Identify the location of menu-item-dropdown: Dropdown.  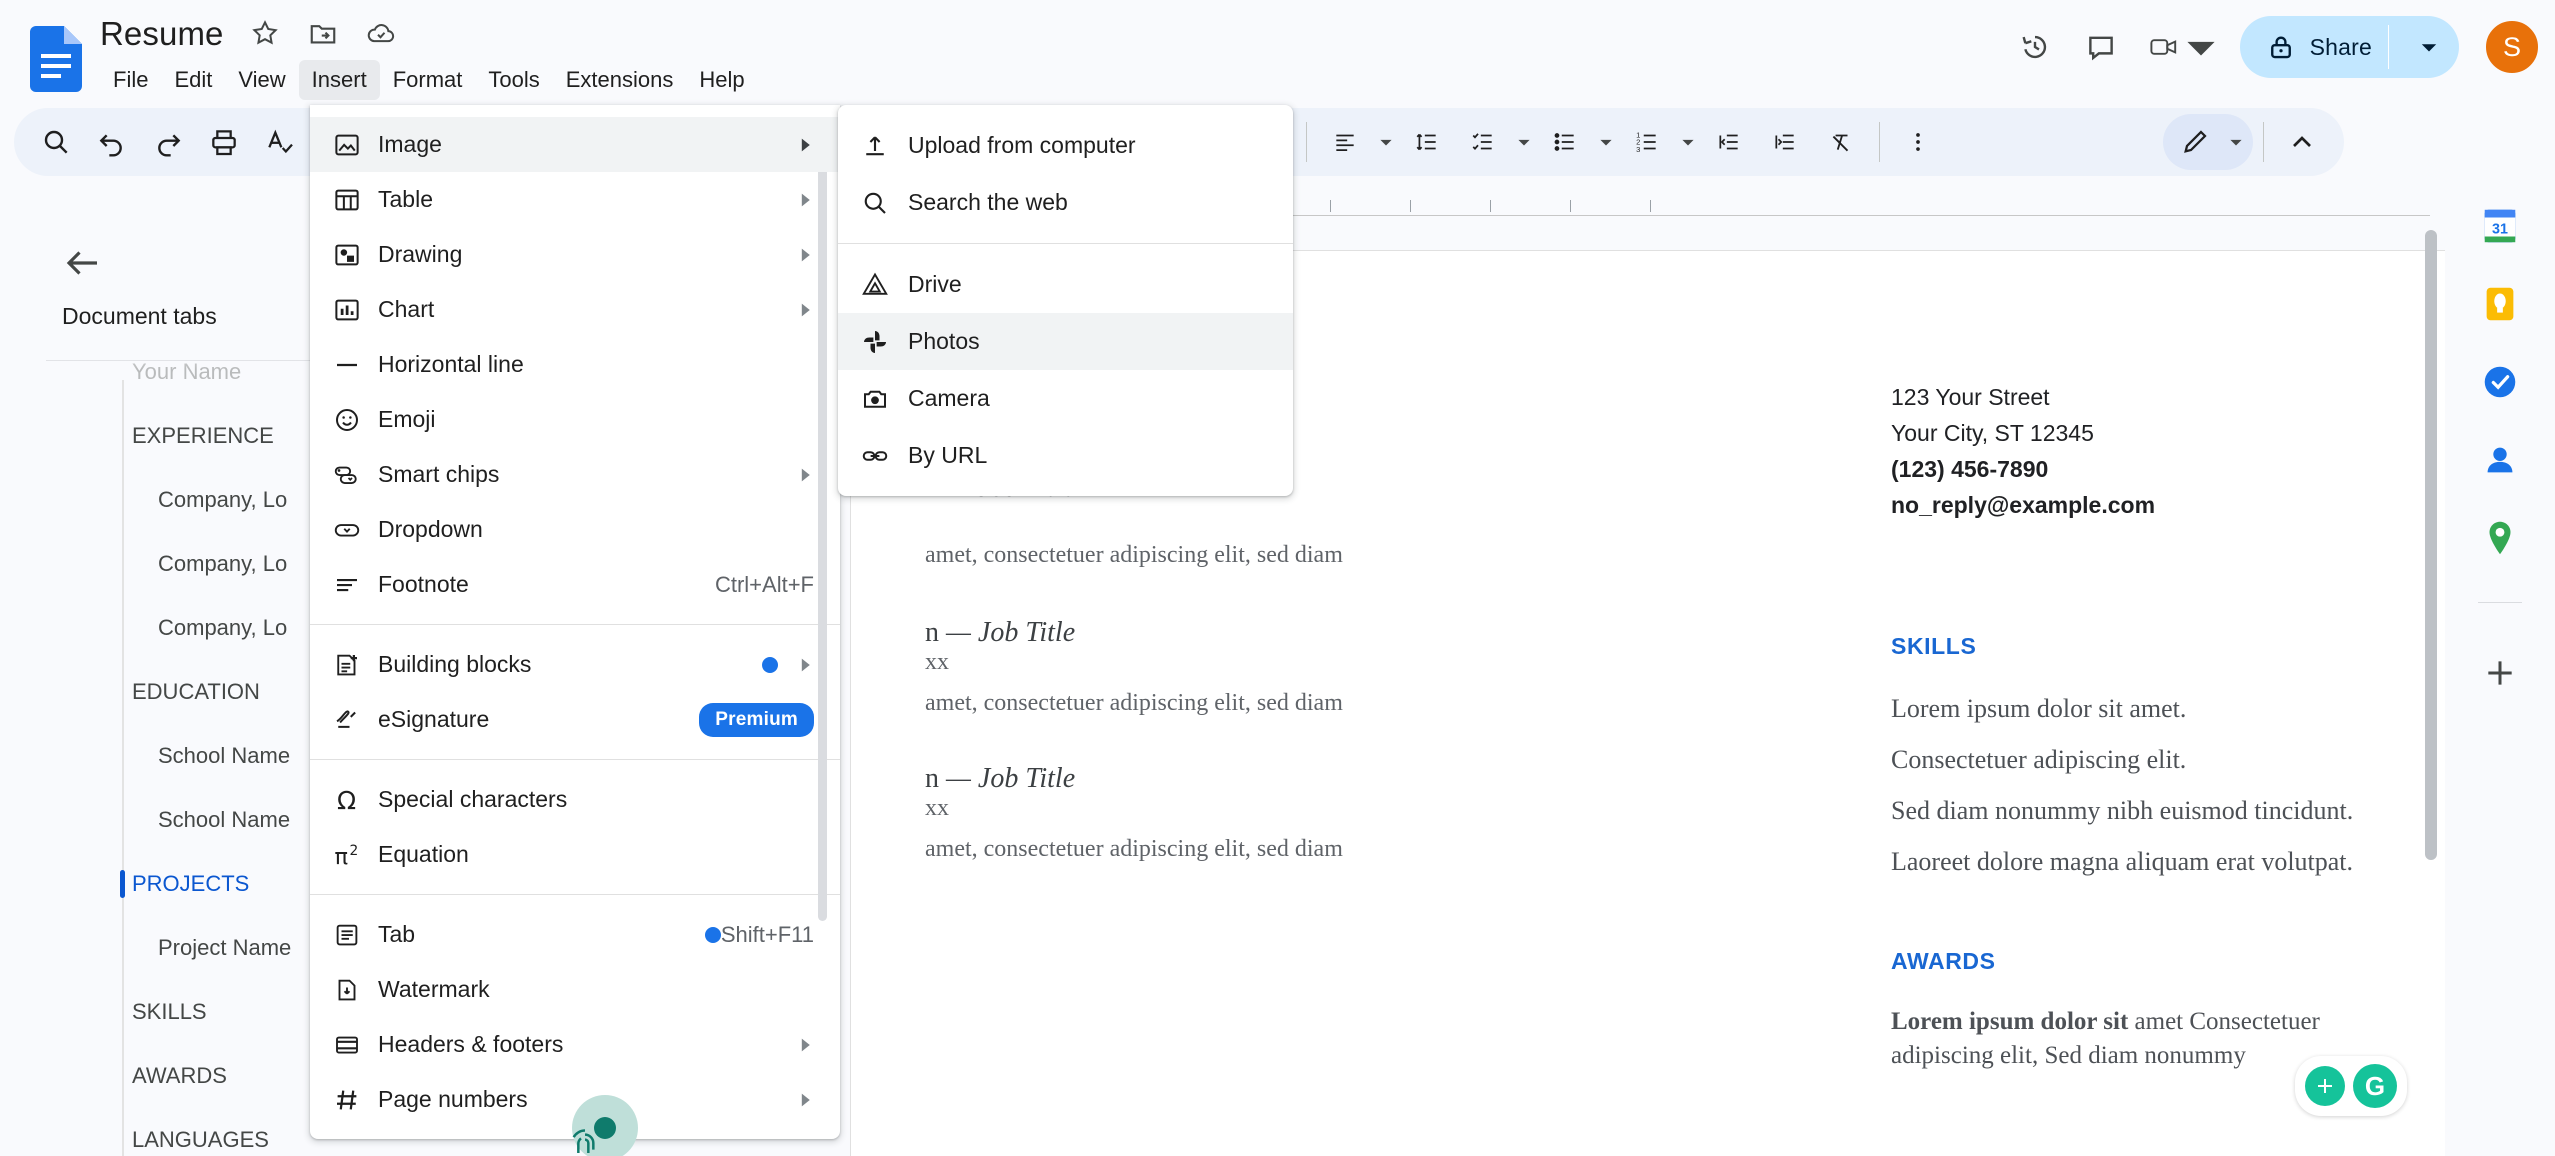
(575, 529).